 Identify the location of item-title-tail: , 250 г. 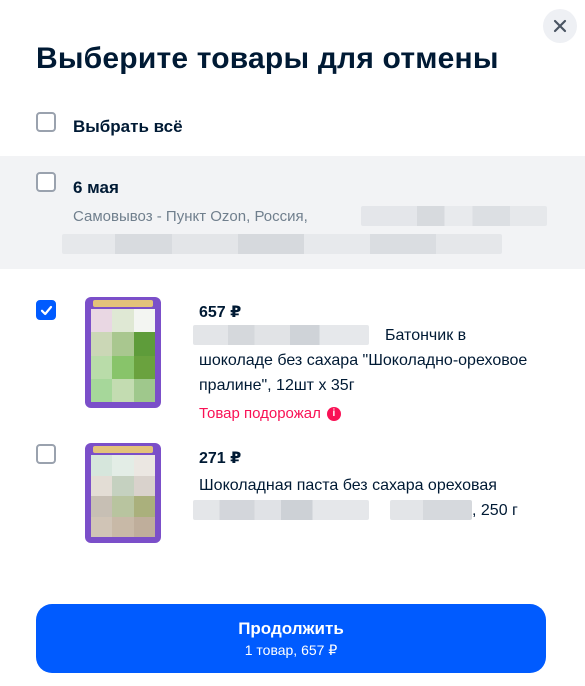
(495, 510).